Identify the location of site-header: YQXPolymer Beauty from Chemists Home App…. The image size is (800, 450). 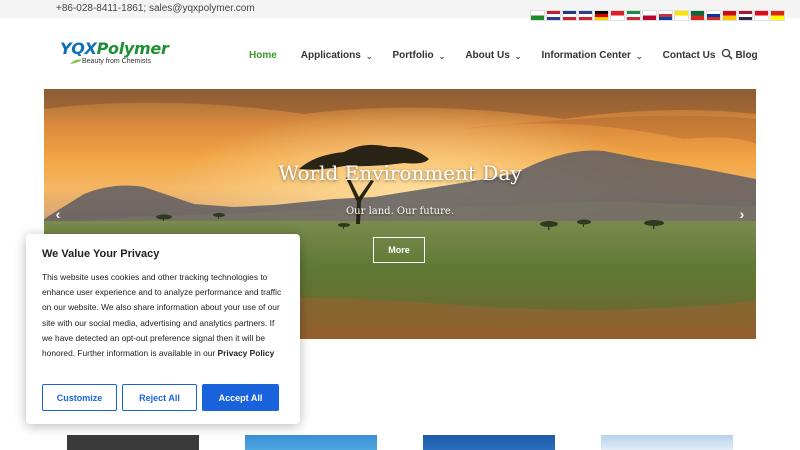
(400, 54).